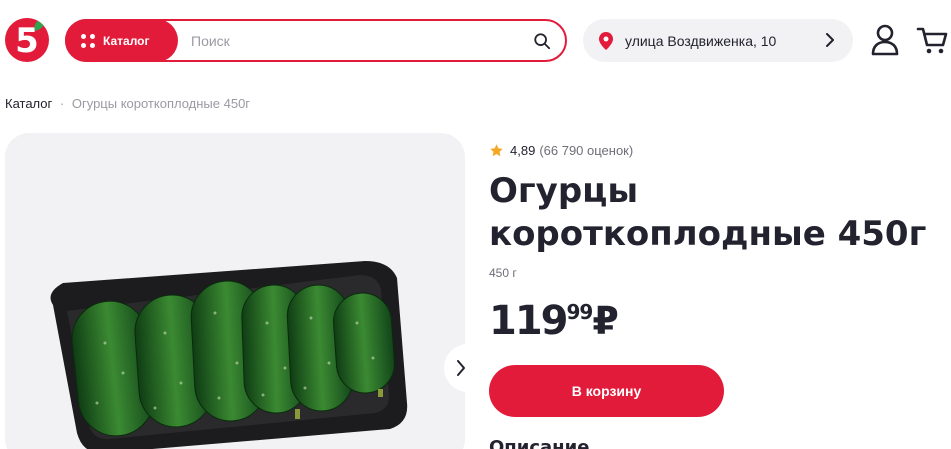 This screenshot has width=951, height=449. I want to click on catalog-button: Каталог, so click(121, 40).